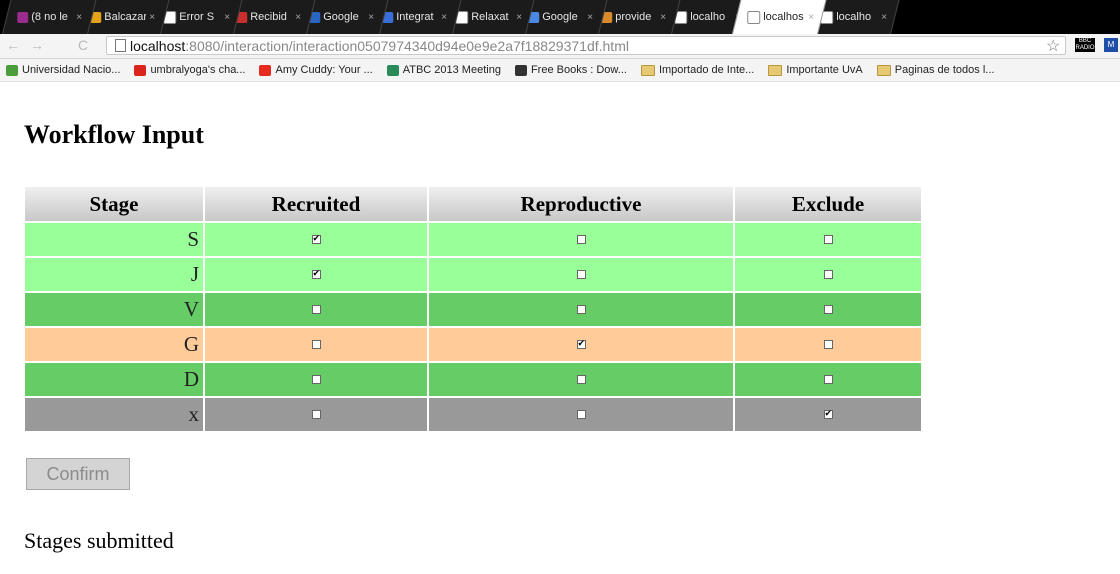 The height and width of the screenshot is (574, 1120). Describe the element at coordinates (1095, 17) in the screenshot. I see `window-controls` at that location.